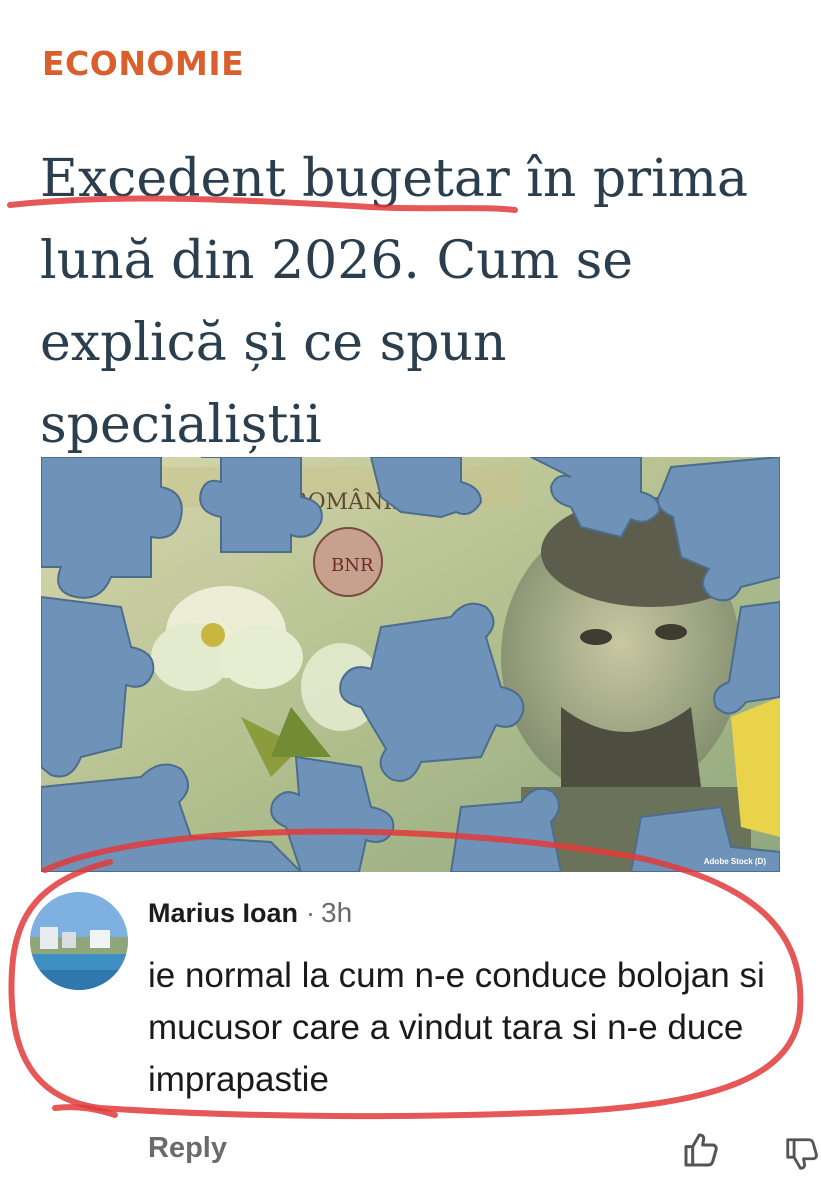 The height and width of the screenshot is (1200, 821). Describe the element at coordinates (734, 861) in the screenshot. I see `photo-credit: Adobe Stock (D)` at that location.